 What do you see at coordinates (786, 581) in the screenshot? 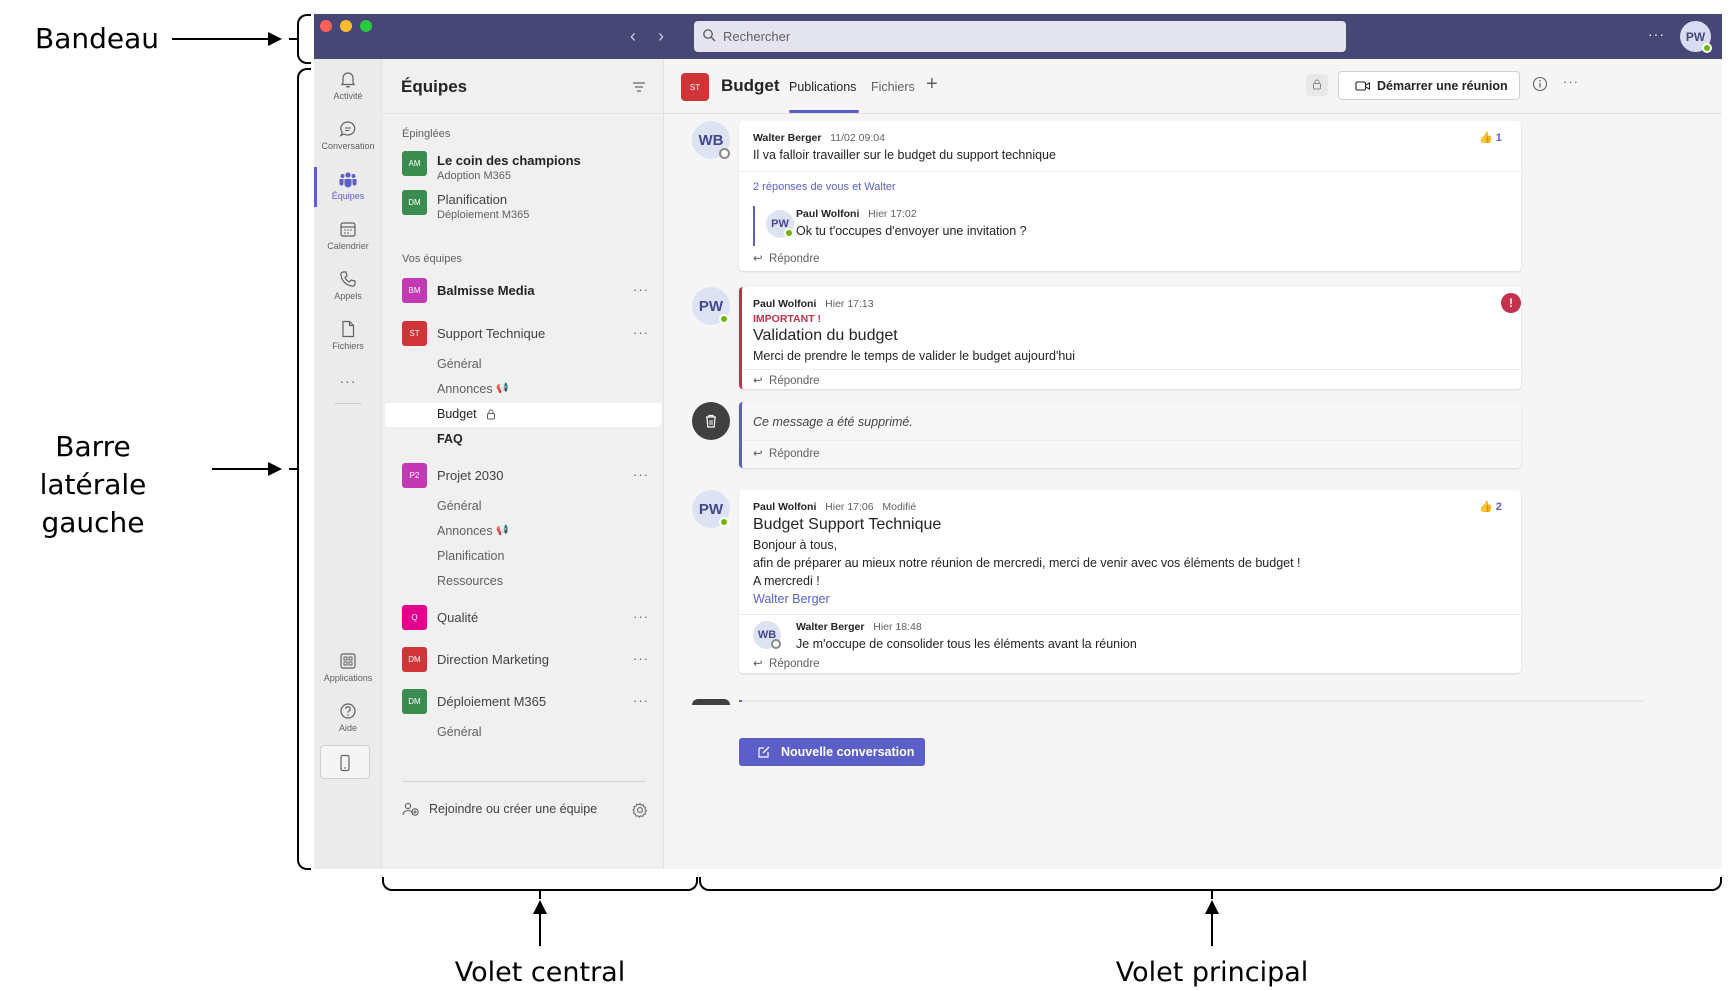
I see `post-text-line: A mercredi !` at bounding box center [786, 581].